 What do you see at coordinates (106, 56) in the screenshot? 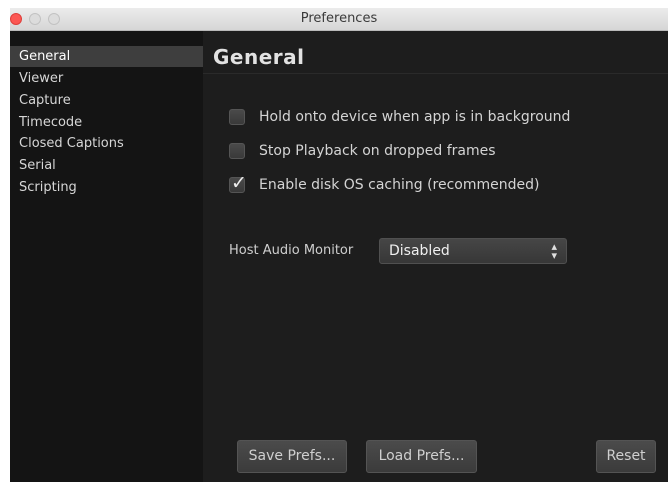
I see `sidebar-item-general: General` at bounding box center [106, 56].